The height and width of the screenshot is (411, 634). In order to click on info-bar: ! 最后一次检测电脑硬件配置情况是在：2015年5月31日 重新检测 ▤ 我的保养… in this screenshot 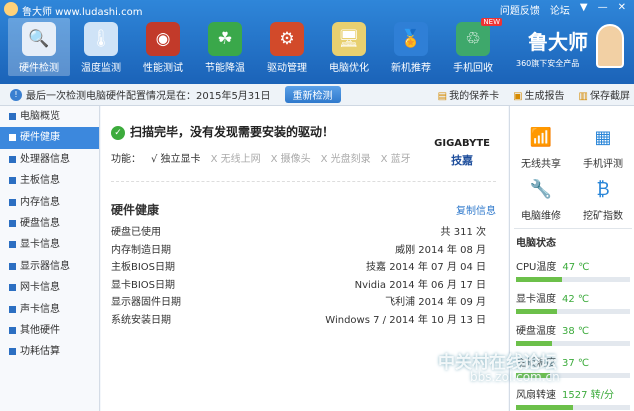, I will do `click(317, 95)`.